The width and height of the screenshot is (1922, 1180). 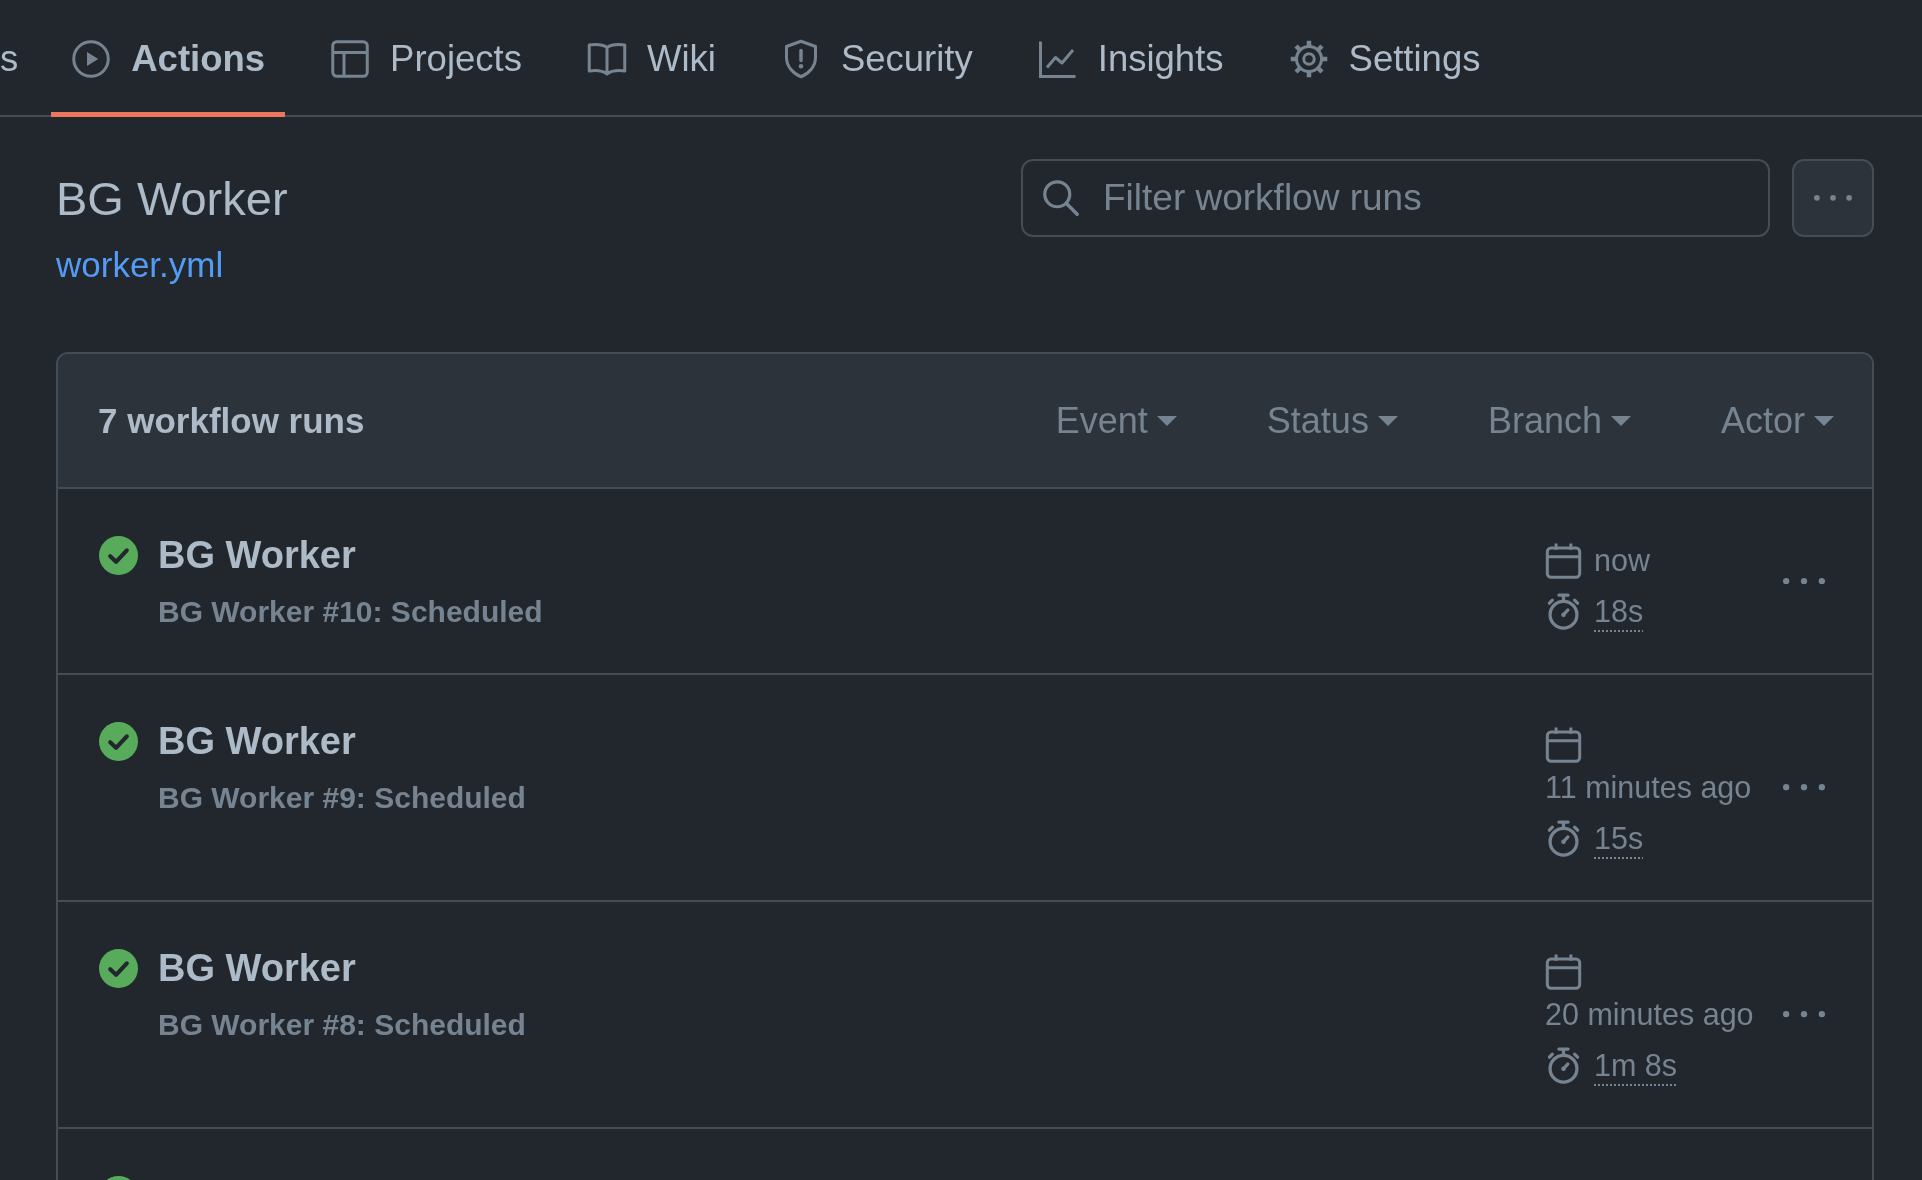 I want to click on nav-tab: s, so click(x=13, y=58).